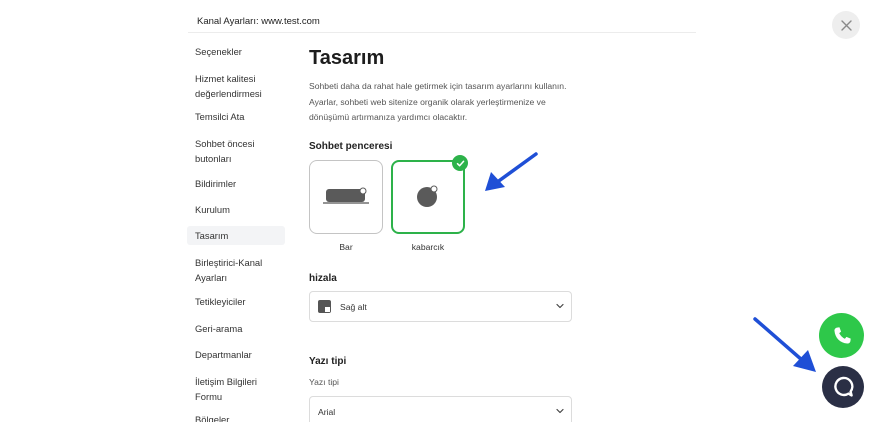 Image resolution: width=877 pixels, height=422 pixels. Describe the element at coordinates (236, 354) in the screenshot. I see `sidebar-item-departments: Departmanlar` at that location.